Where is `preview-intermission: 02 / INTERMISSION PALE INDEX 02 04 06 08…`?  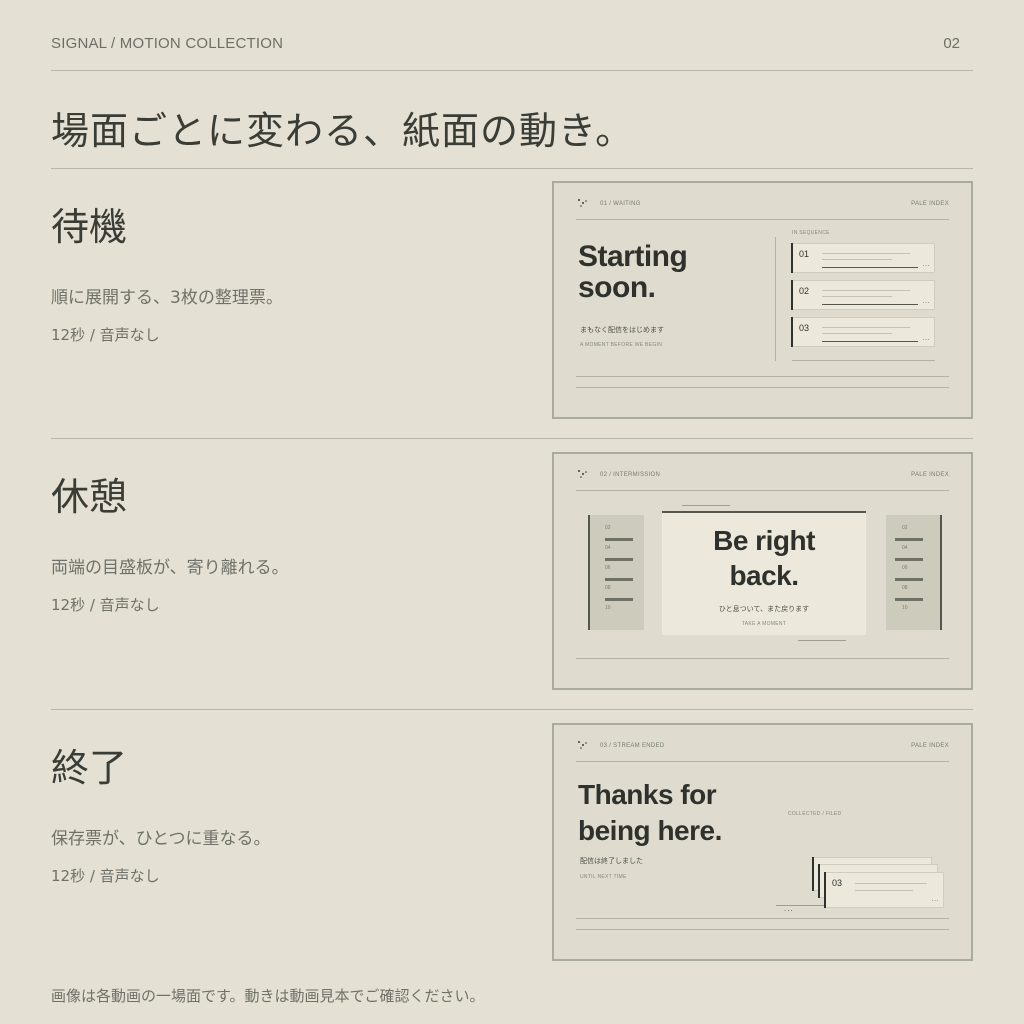 preview-intermission: 02 / INTERMISSION PALE INDEX 02 04 06 08… is located at coordinates (762, 571).